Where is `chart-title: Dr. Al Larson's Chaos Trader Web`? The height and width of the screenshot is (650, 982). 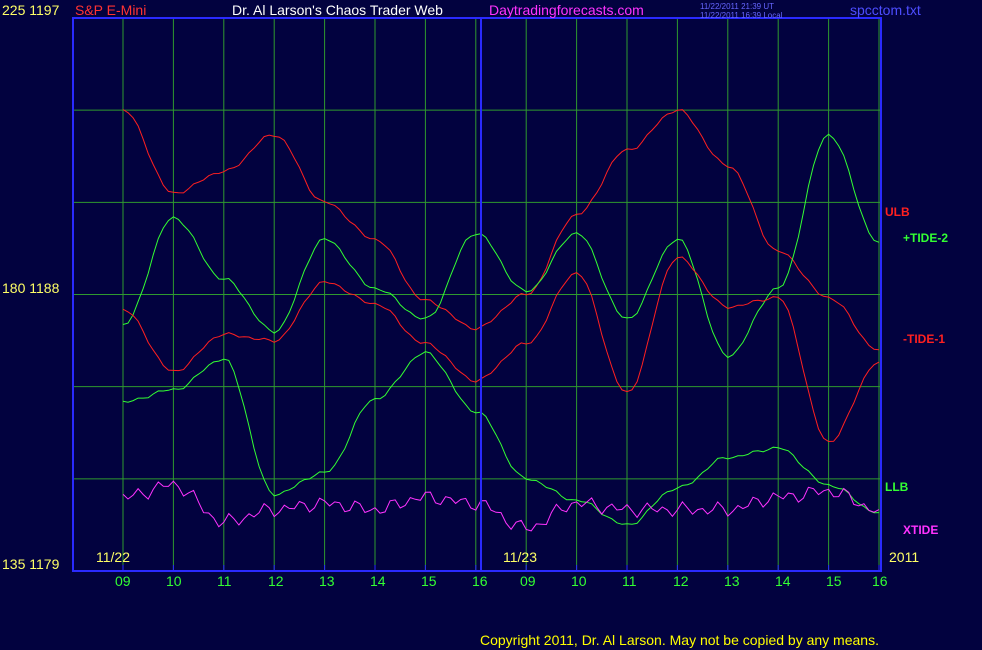 chart-title: Dr. Al Larson's Chaos Trader Web is located at coordinates (337, 10).